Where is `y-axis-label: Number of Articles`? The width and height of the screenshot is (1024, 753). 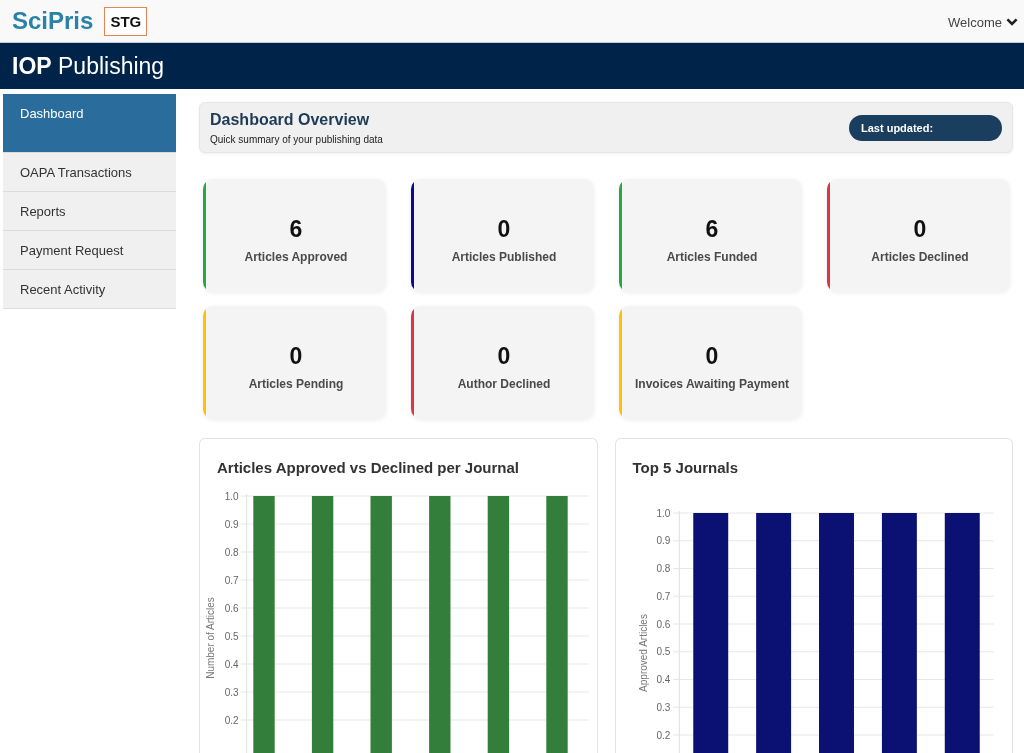
y-axis-label: Number of Articles is located at coordinates (210, 638).